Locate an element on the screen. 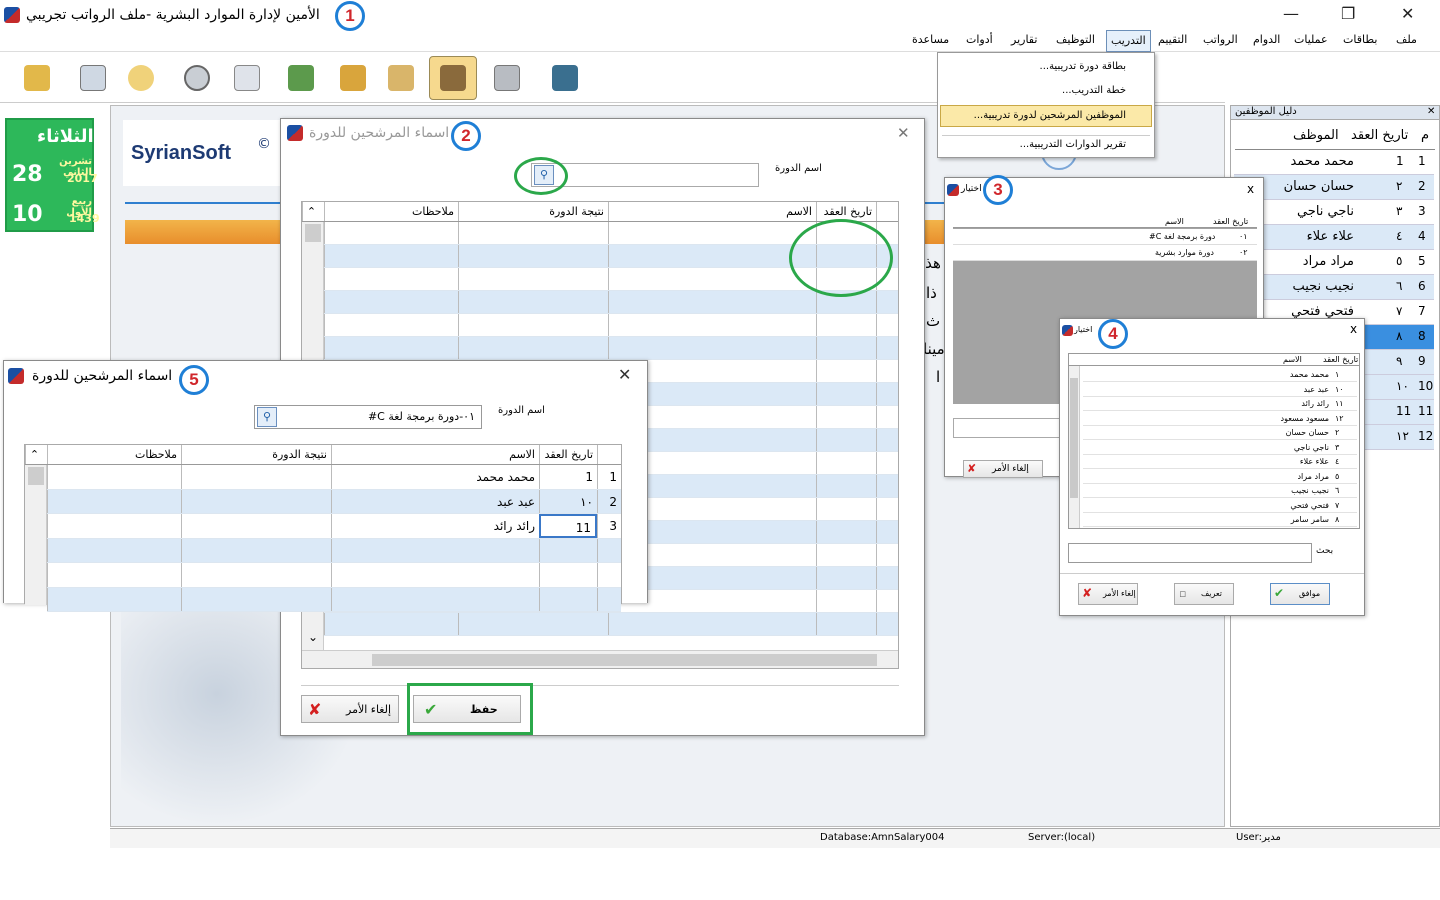 The width and height of the screenshot is (1440, 900). dialog4-grid-row: نجيب نجيب ٦ is located at coordinates (1220, 491).